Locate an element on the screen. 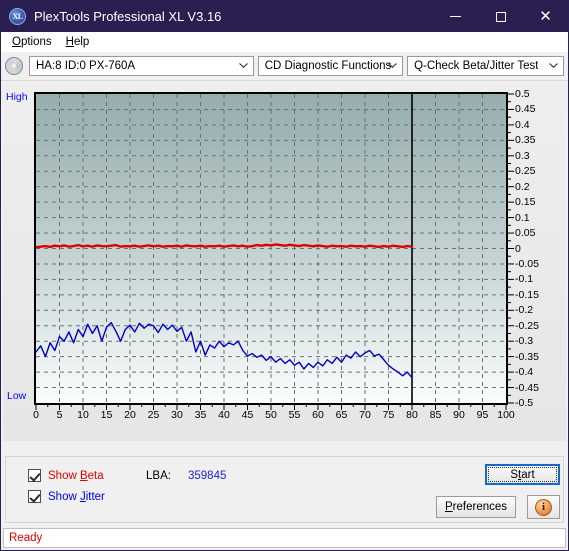  y-tick-label: -0.45 is located at coordinates (527, 387).